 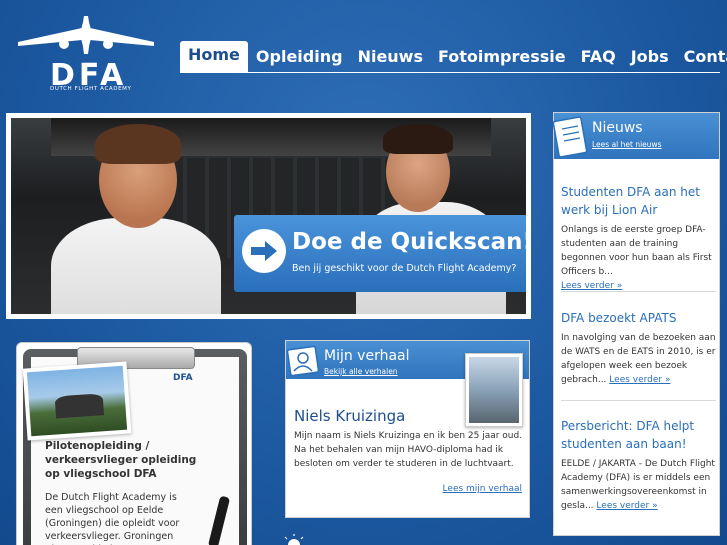 I want to click on quickscan-title: Doe de Quickscan!, so click(x=409, y=242).